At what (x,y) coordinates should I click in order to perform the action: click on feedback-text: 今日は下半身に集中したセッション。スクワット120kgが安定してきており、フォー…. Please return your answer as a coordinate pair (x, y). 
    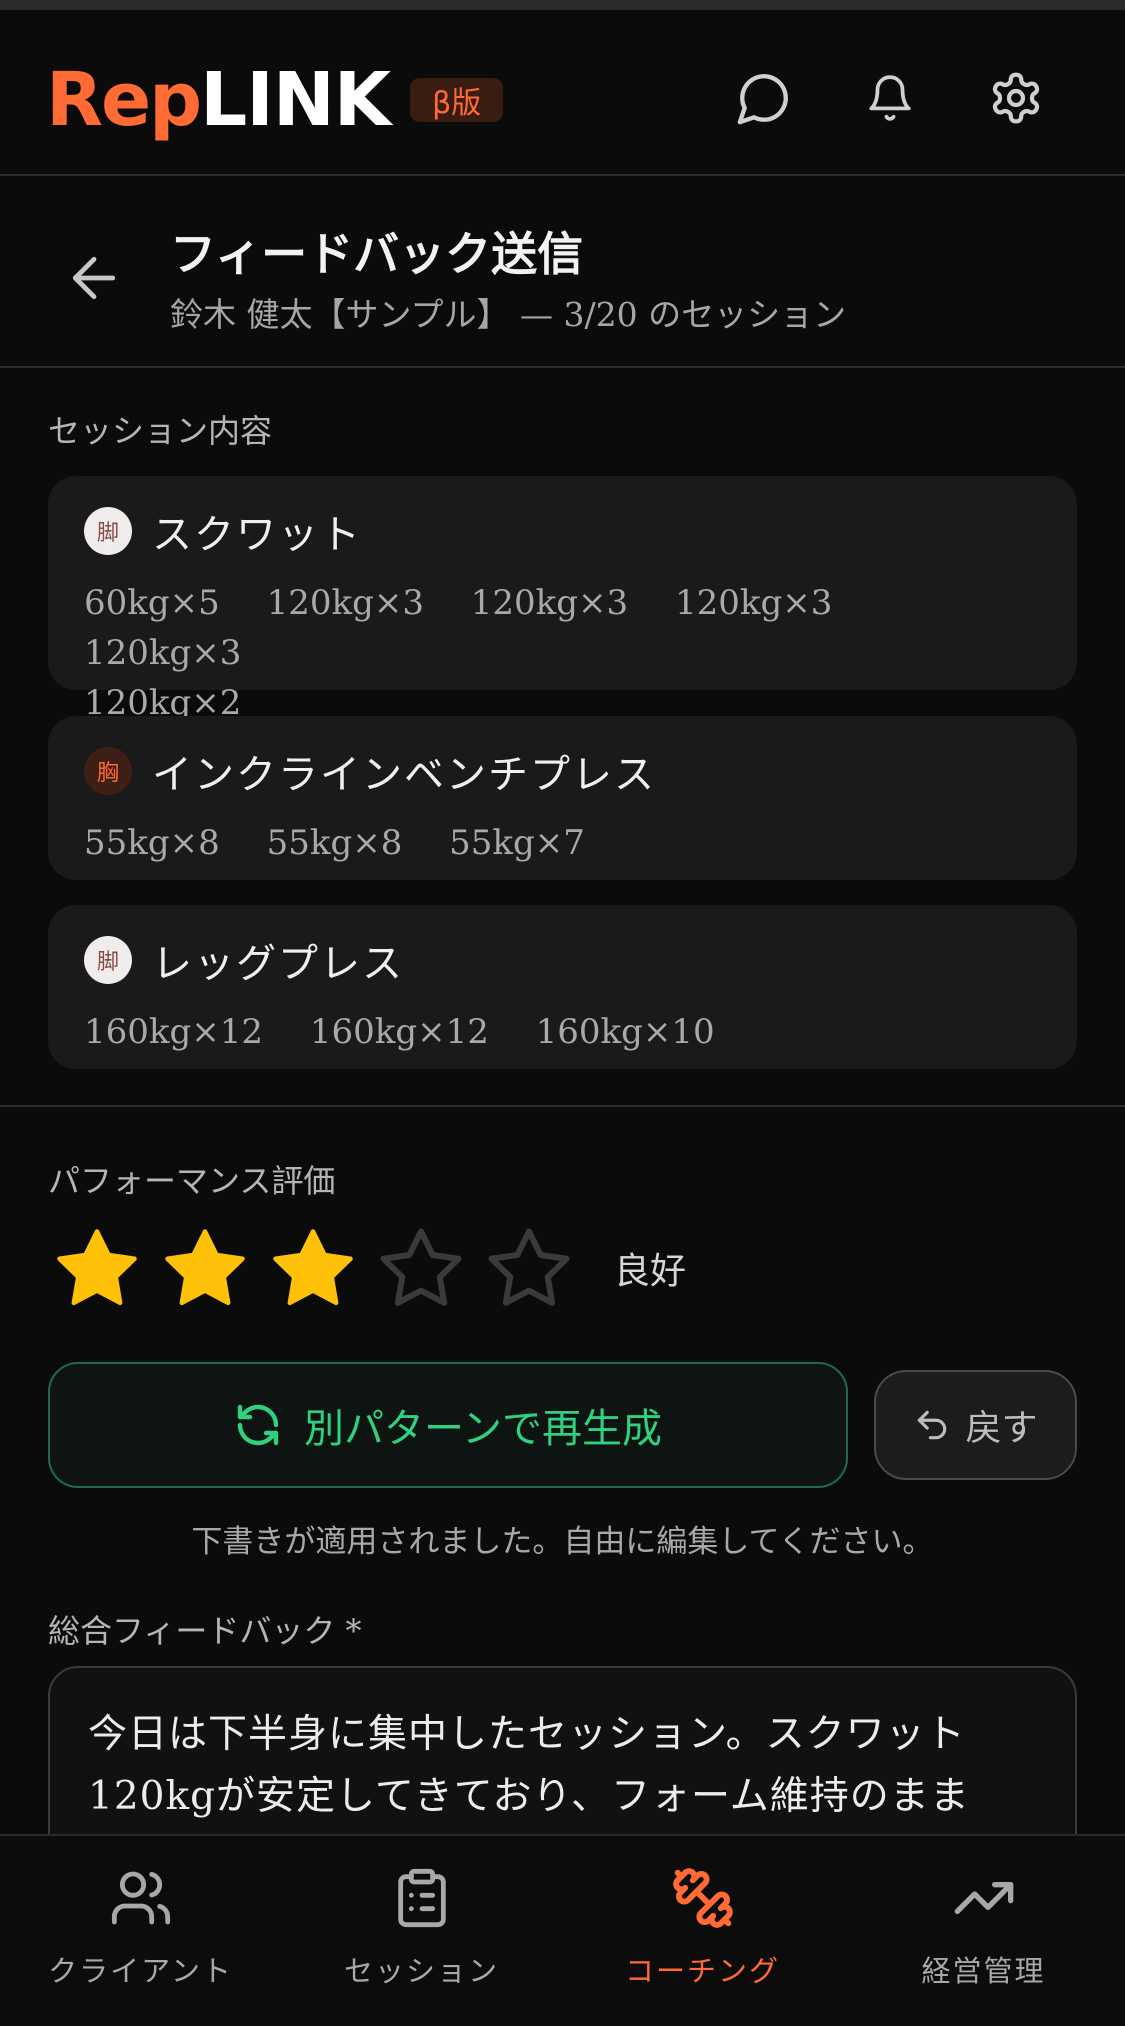
    Looking at the image, I should click on (529, 1765).